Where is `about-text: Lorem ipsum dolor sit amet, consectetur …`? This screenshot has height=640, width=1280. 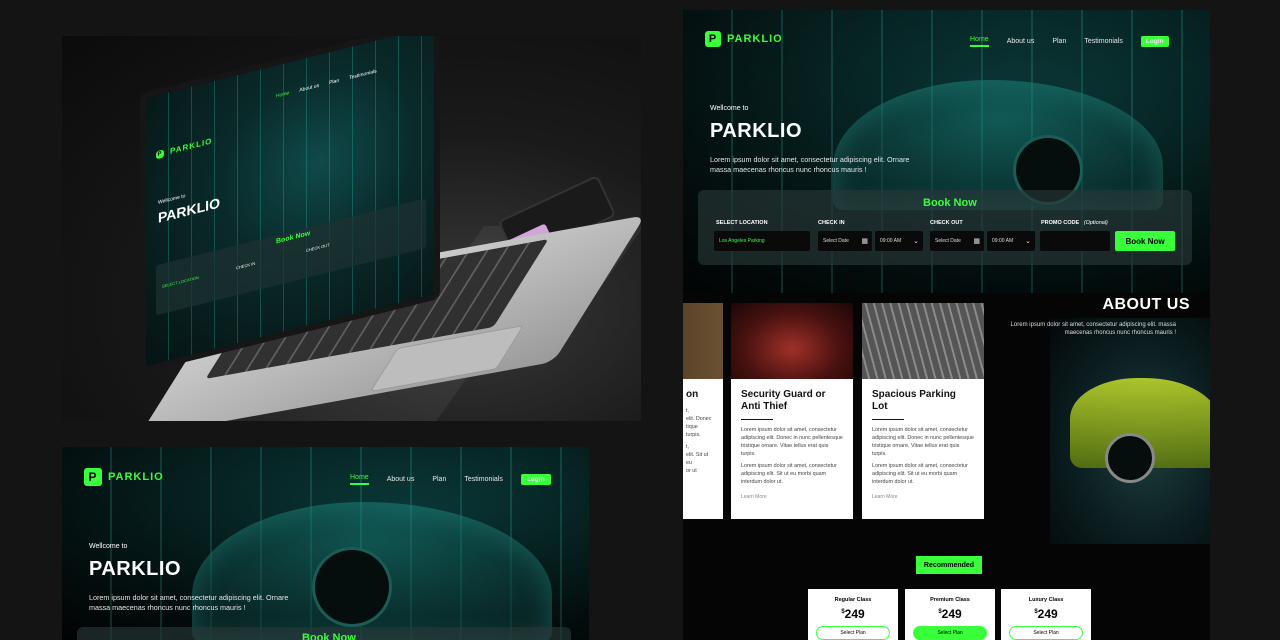 about-text: Lorem ipsum dolor sit amet, consectetur … is located at coordinates (1093, 329).